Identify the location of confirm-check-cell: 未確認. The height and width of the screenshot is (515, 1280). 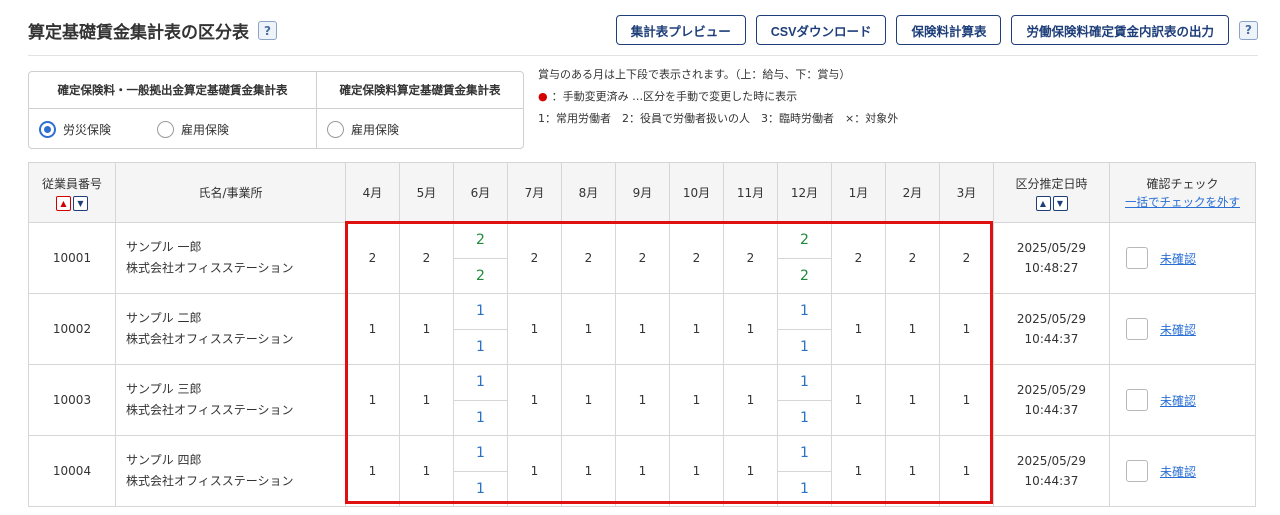
(1182, 471).